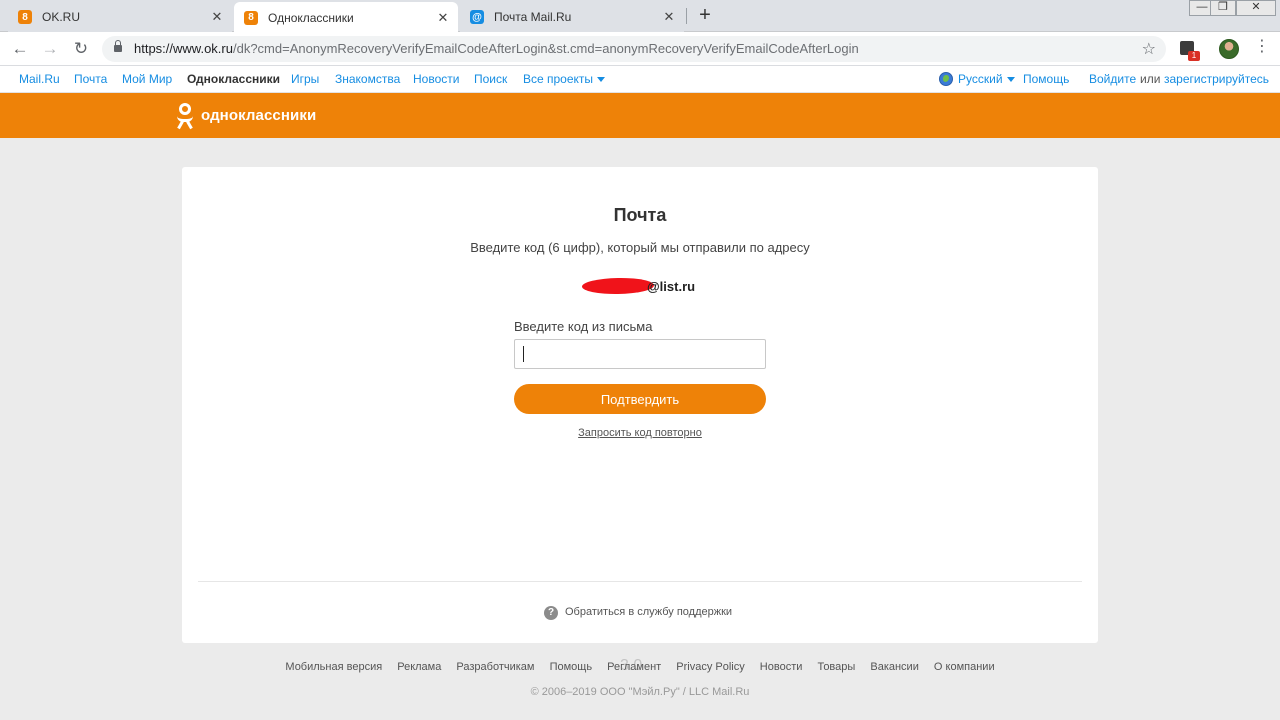 The height and width of the screenshot is (720, 1280). I want to click on tab-title: Почта Mail.Ru, so click(533, 17).